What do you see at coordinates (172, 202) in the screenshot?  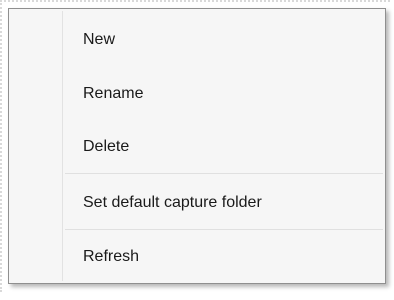 I see `menu-item-set-default-capture-folder-label: Set default capture folder` at bounding box center [172, 202].